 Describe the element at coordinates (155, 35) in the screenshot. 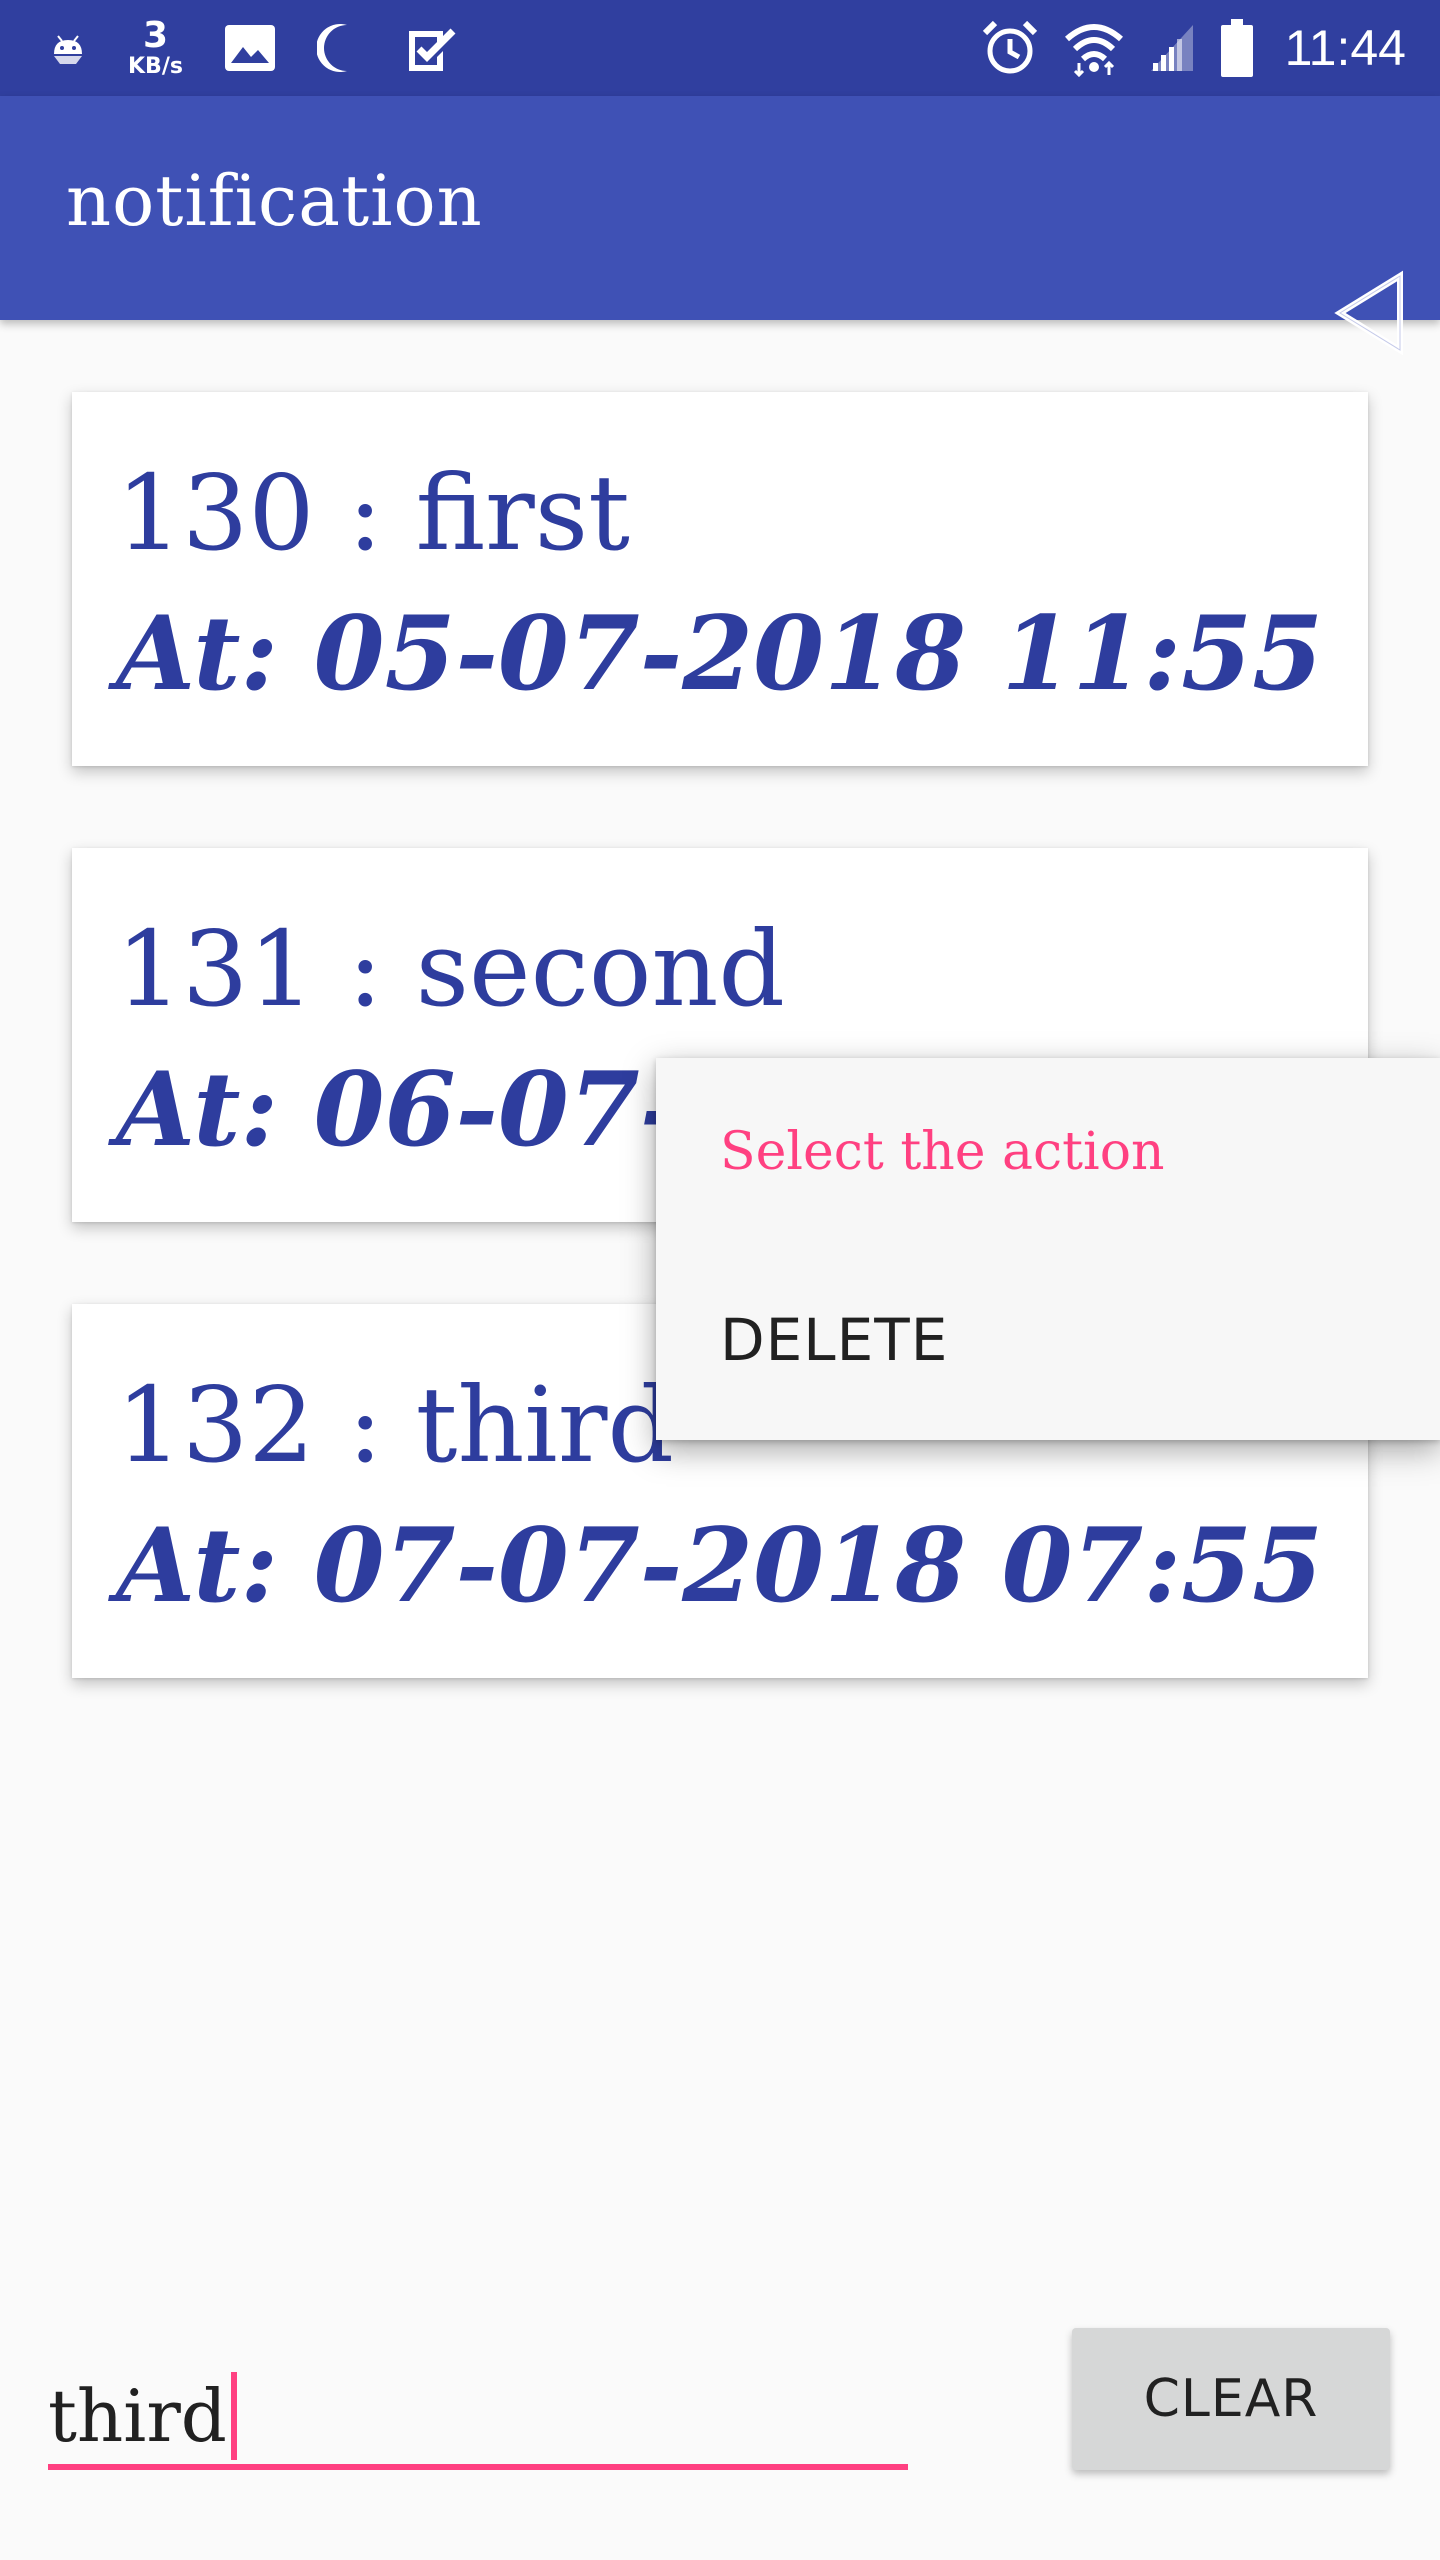

I see `network-speed-value: 3` at that location.